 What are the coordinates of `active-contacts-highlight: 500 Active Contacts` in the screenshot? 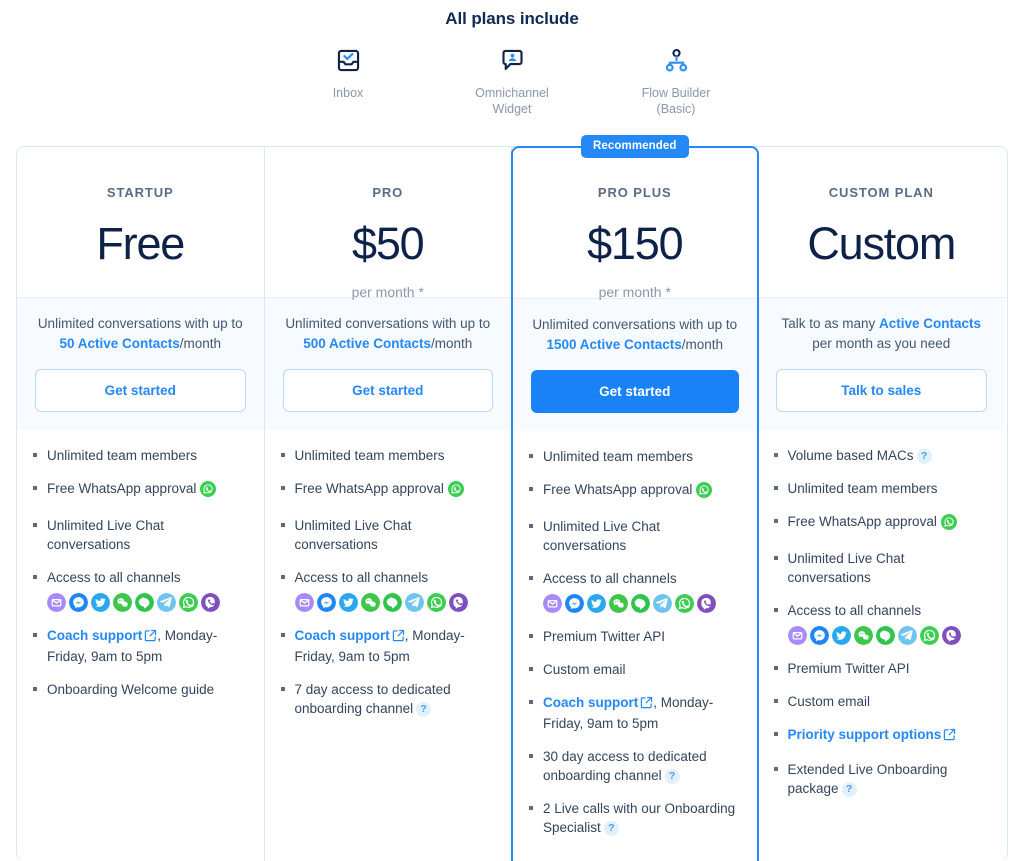 It's located at (367, 343).